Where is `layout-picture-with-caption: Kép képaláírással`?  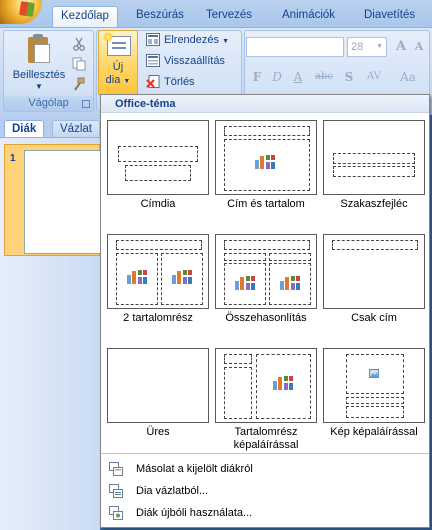 layout-picture-with-caption: Kép képaláírással is located at coordinates (377, 404).